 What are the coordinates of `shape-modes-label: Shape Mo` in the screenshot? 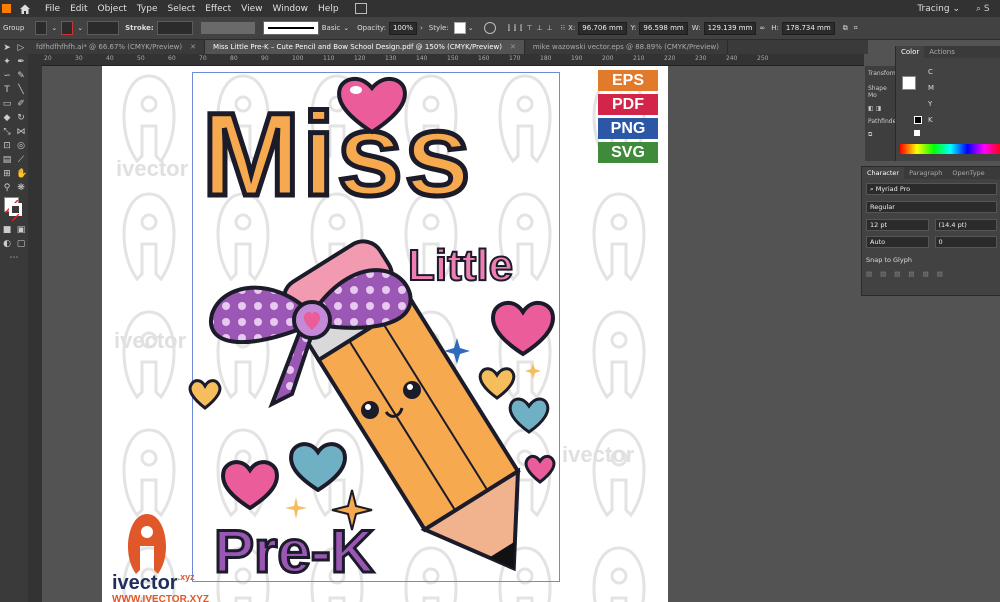 It's located at (880, 92).